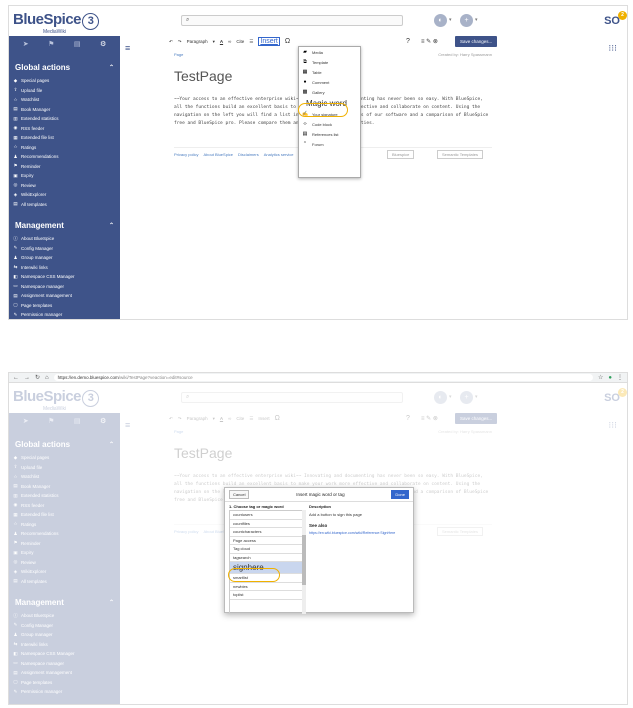  What do you see at coordinates (221, 41) in the screenshot?
I see `text-style-icon: A` at bounding box center [221, 41].